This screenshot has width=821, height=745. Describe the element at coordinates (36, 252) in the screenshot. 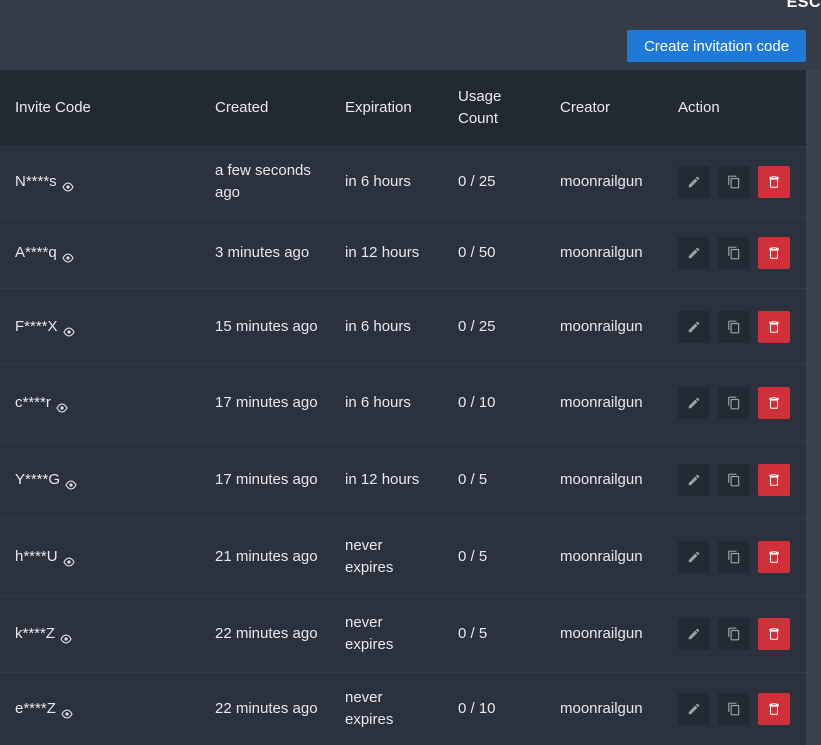

I see `invite-code-text: A****q` at that location.